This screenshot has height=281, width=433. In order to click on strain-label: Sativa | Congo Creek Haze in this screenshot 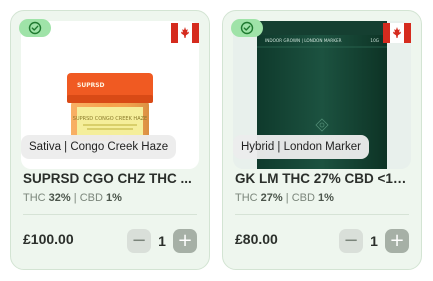, I will do `click(99, 147)`.